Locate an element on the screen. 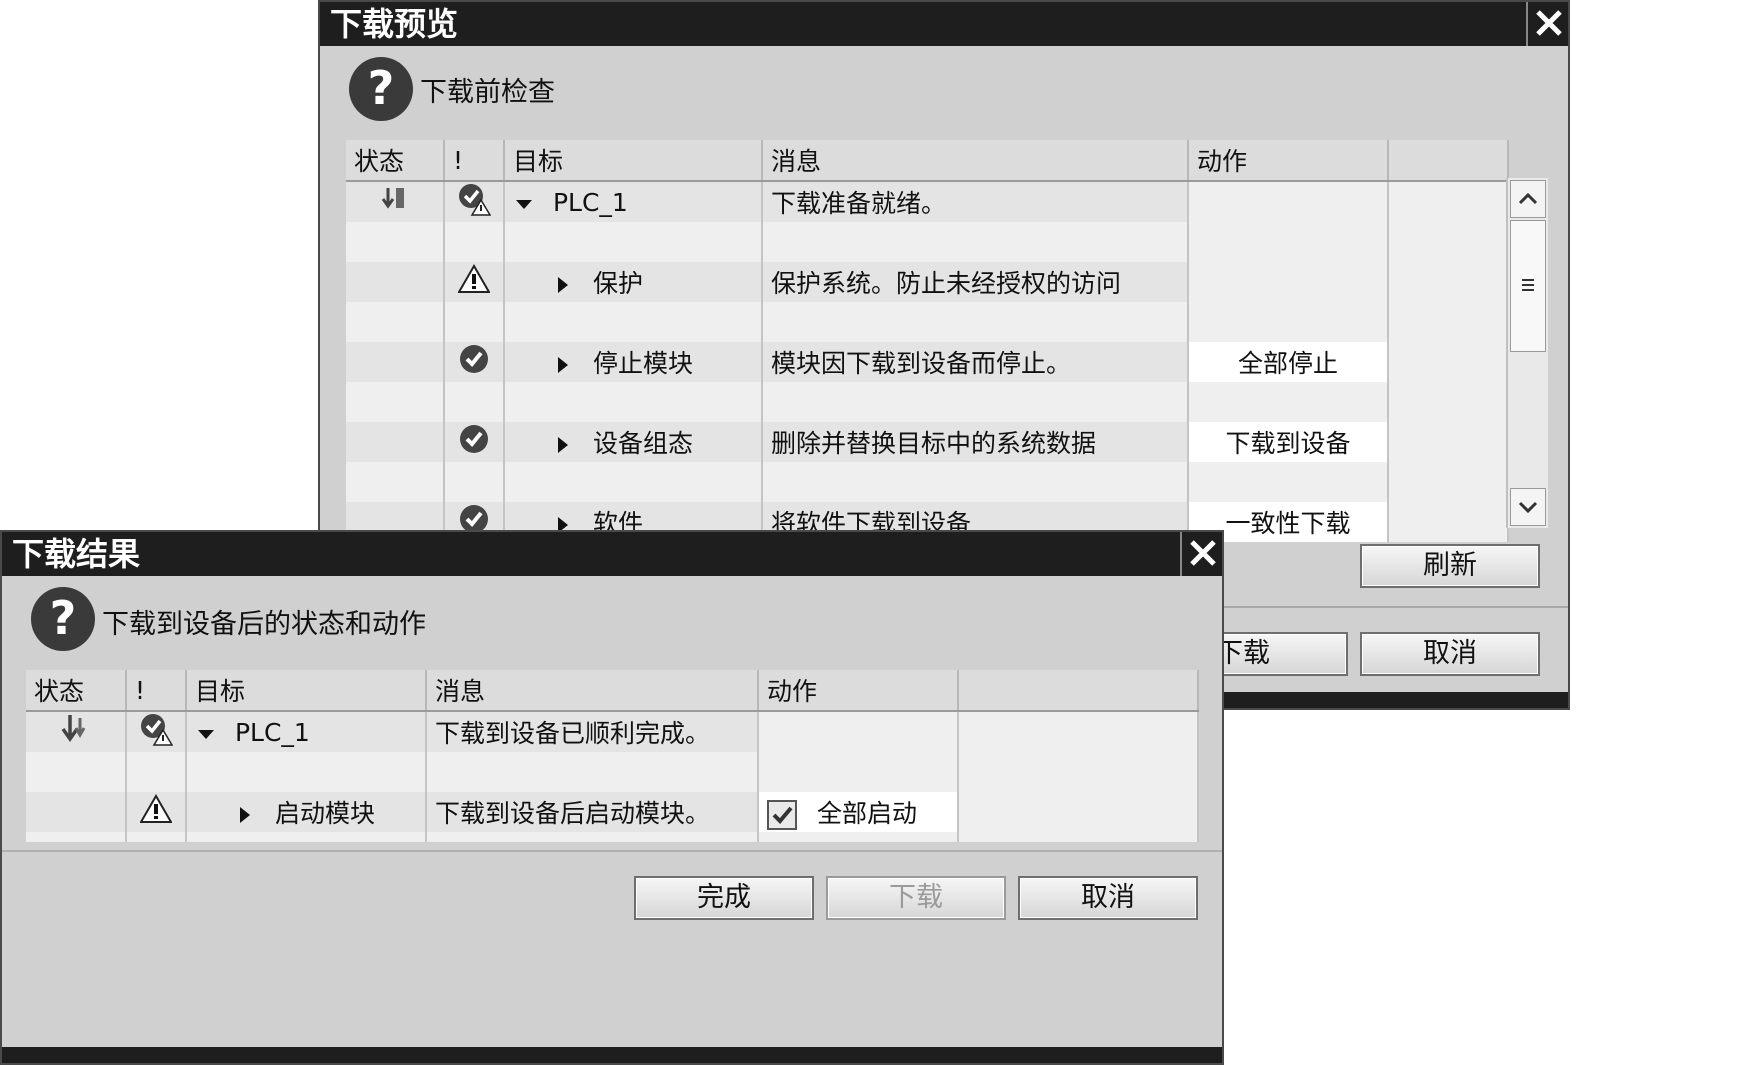 The width and height of the screenshot is (1754, 1065). target-cell: 保护 is located at coordinates (633, 282).